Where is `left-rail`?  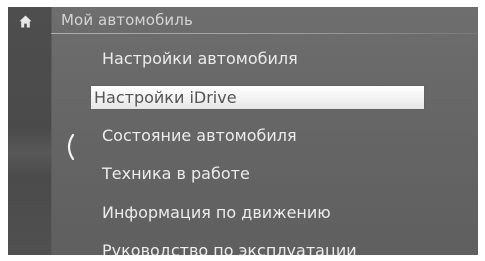 left-rail is located at coordinates (30, 131).